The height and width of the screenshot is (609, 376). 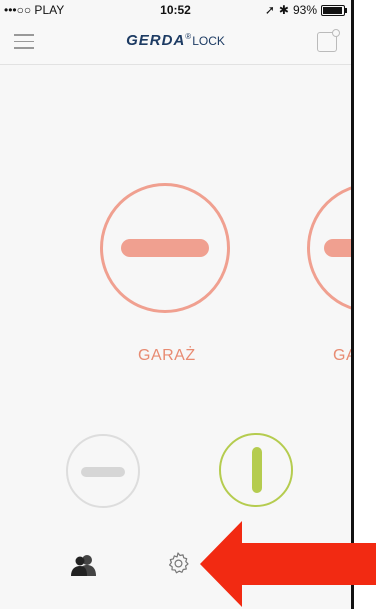 What do you see at coordinates (288, 564) in the screenshot?
I see `annotation-arrow-icon` at bounding box center [288, 564].